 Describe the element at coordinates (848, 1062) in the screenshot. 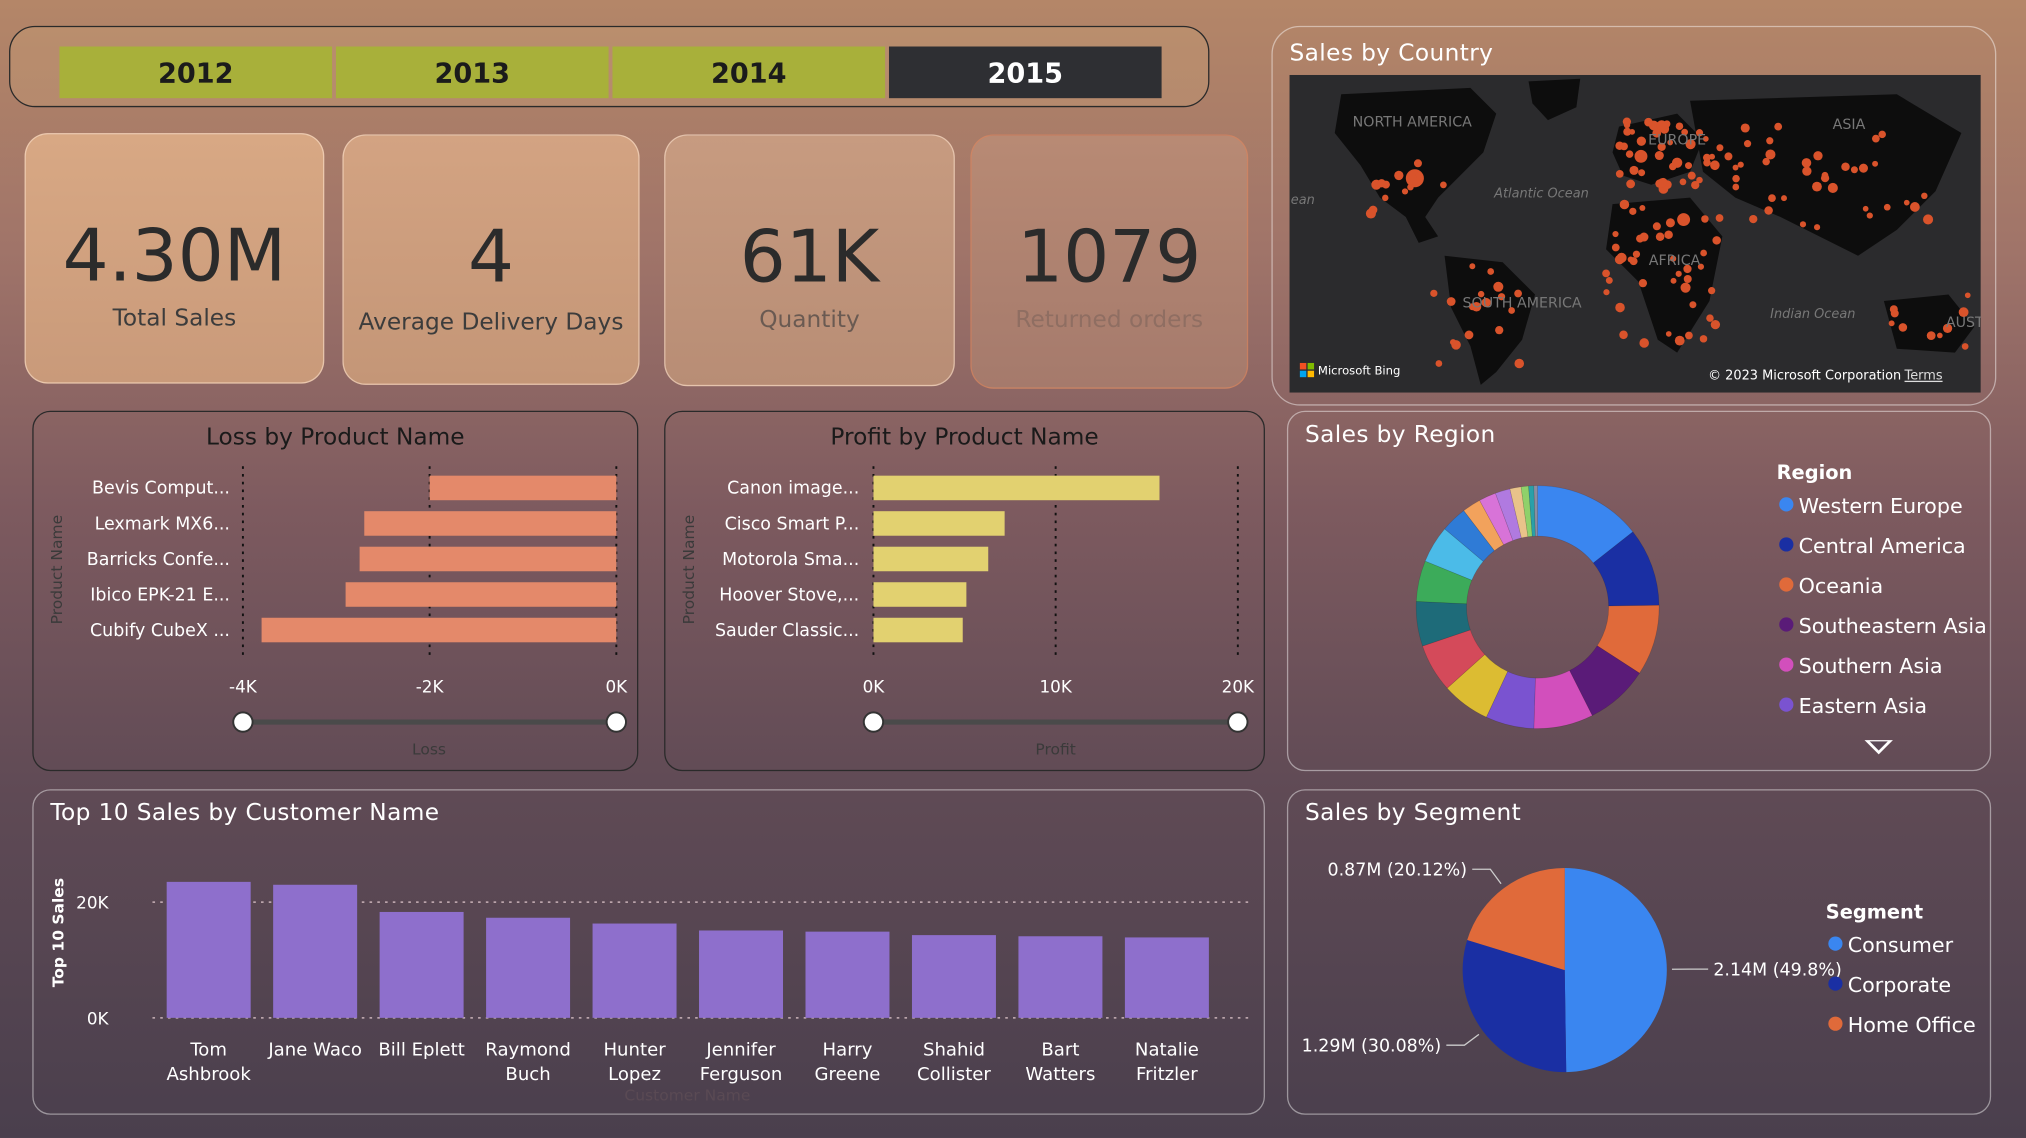

I see `category-label: Harry Greene` at that location.